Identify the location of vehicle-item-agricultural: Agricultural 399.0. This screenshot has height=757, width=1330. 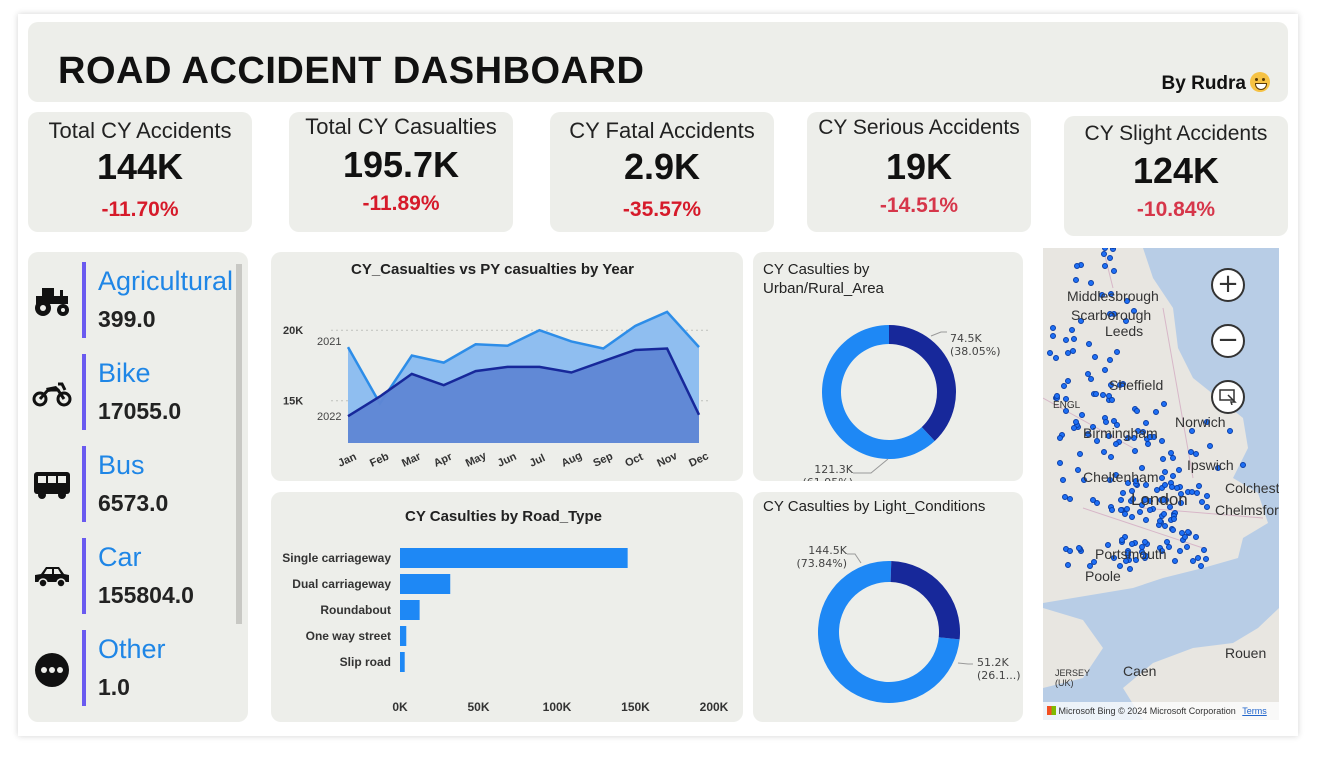
(138, 302).